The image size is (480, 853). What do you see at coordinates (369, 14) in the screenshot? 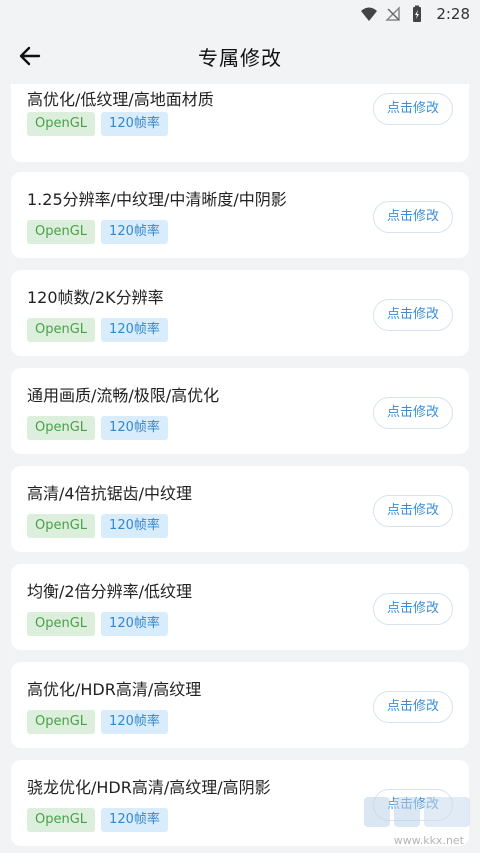
I see `wifi-icon` at bounding box center [369, 14].